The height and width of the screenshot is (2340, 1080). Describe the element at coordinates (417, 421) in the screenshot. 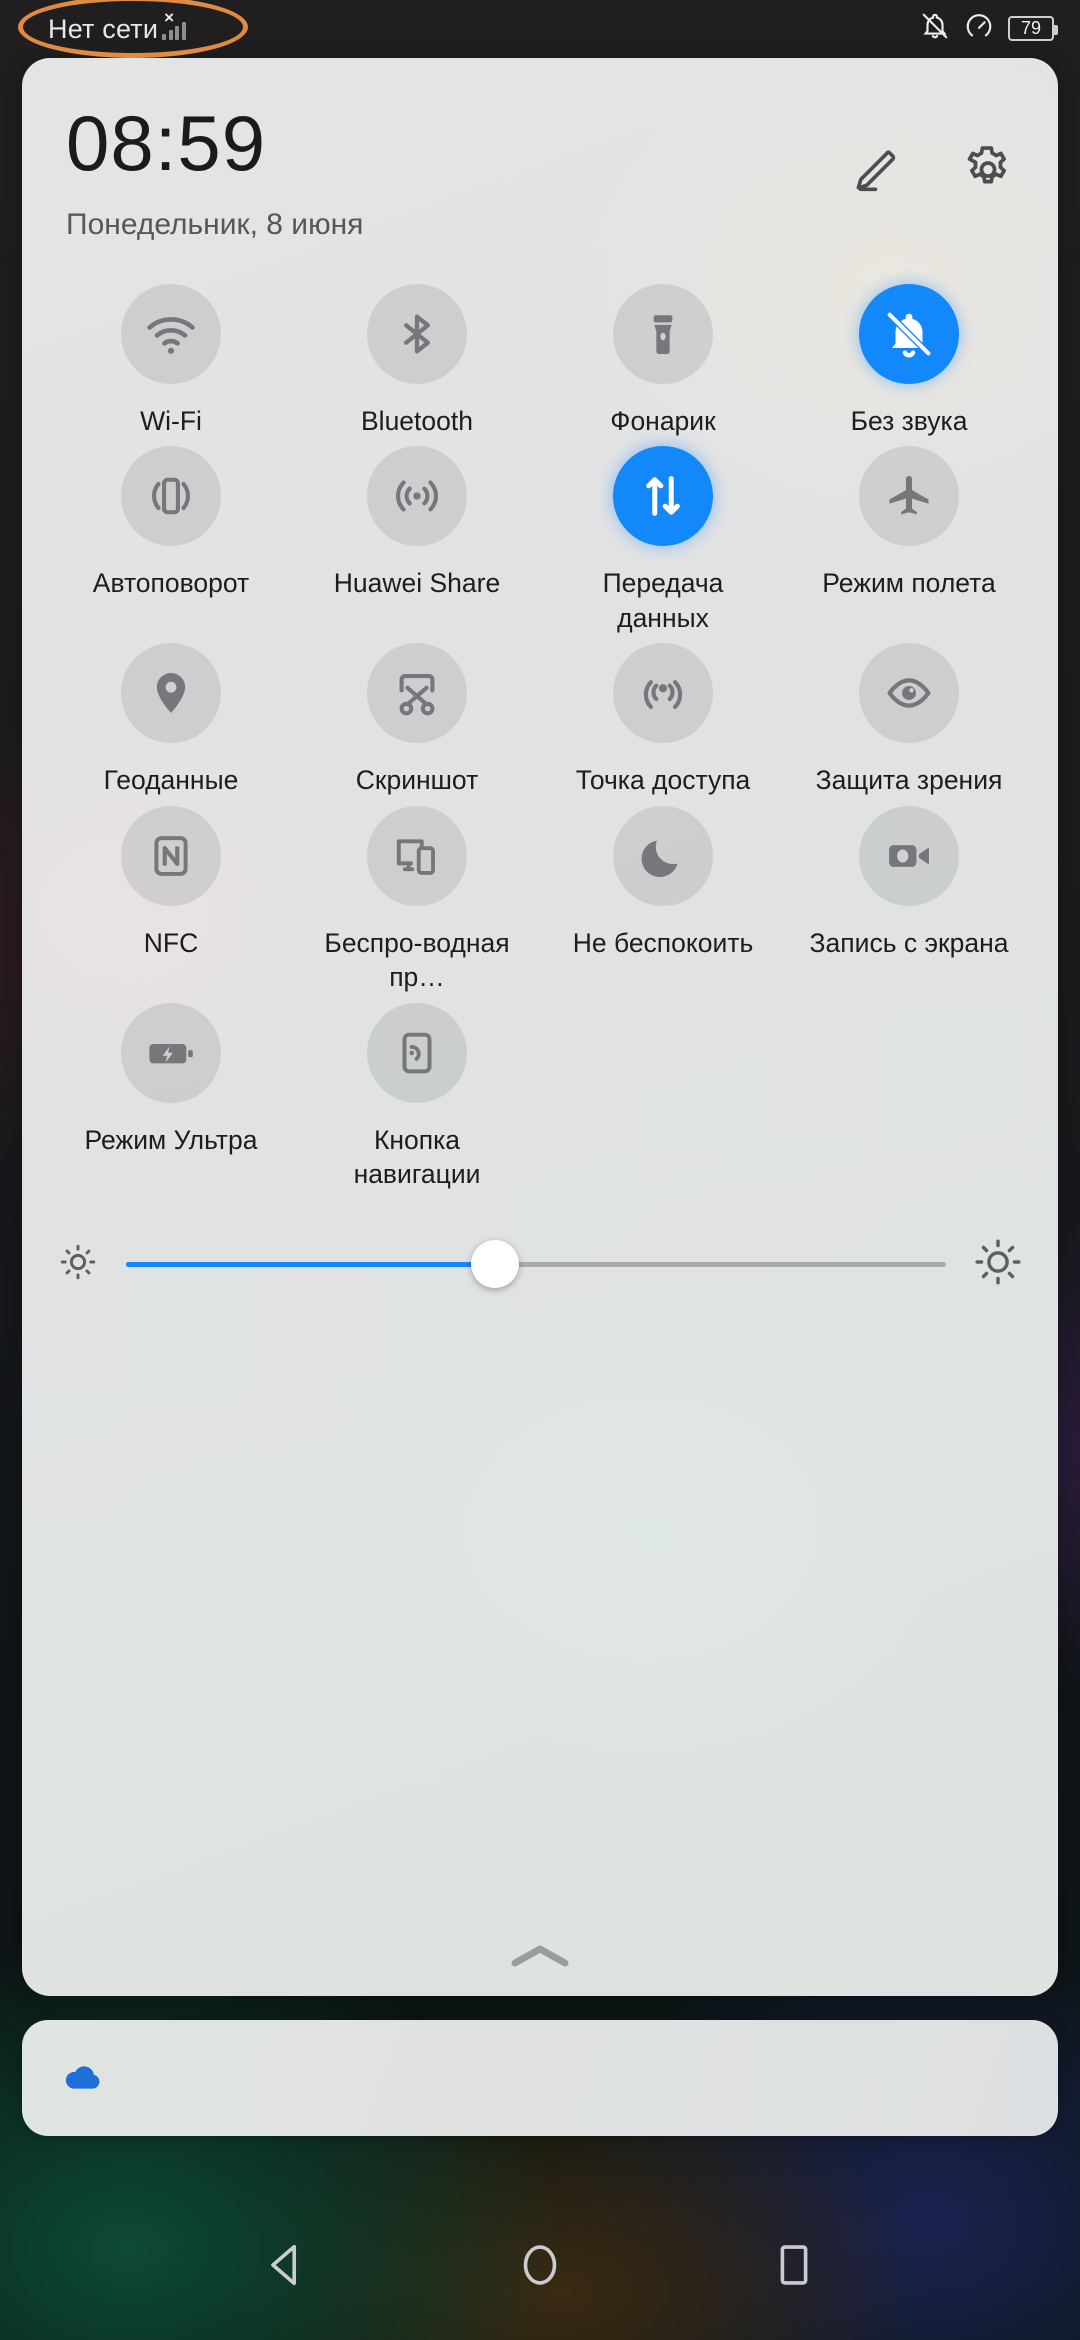

I see `tile-label: Bluetooth` at that location.